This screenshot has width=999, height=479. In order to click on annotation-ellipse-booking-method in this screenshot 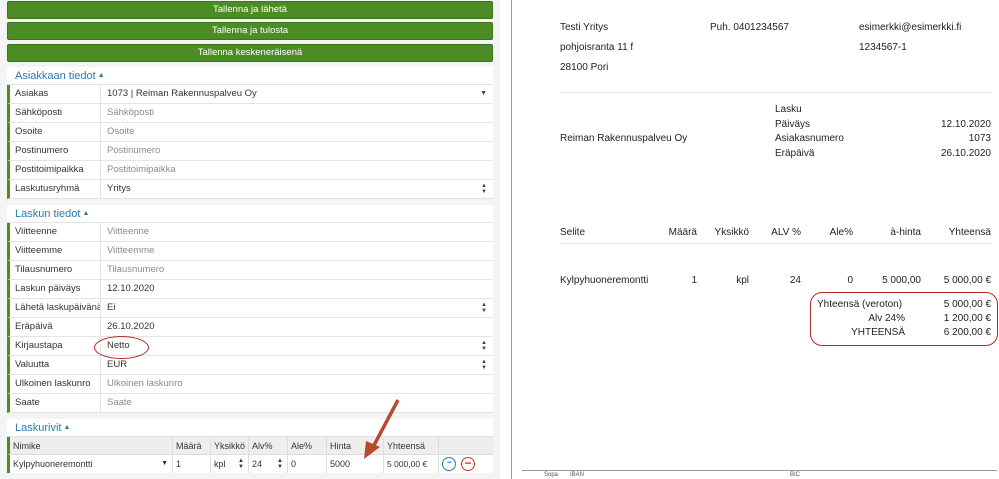, I will do `click(121, 347)`.